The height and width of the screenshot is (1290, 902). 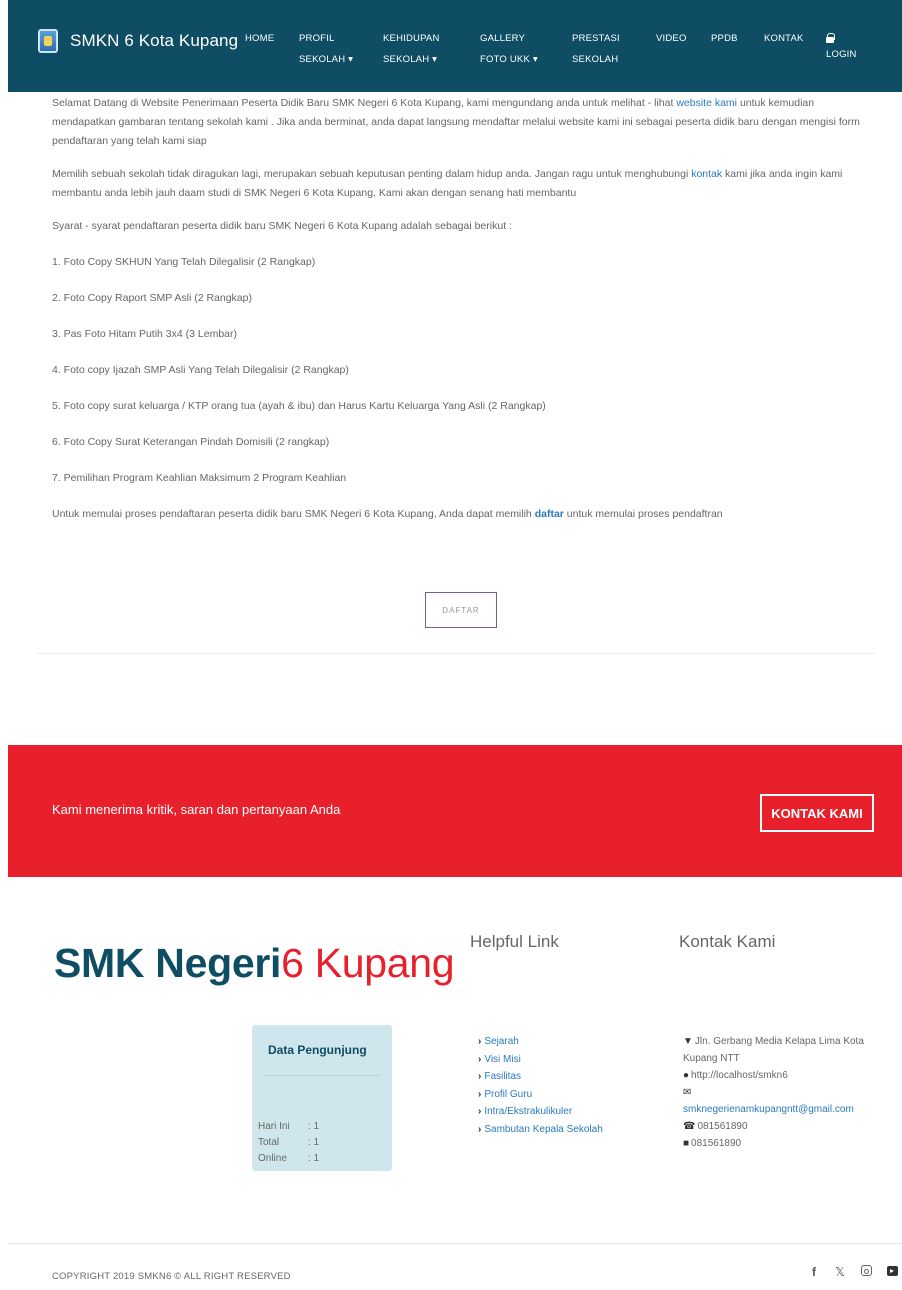 I want to click on nav-profil-label-2: SEKOLAH ▾, so click(x=326, y=59).